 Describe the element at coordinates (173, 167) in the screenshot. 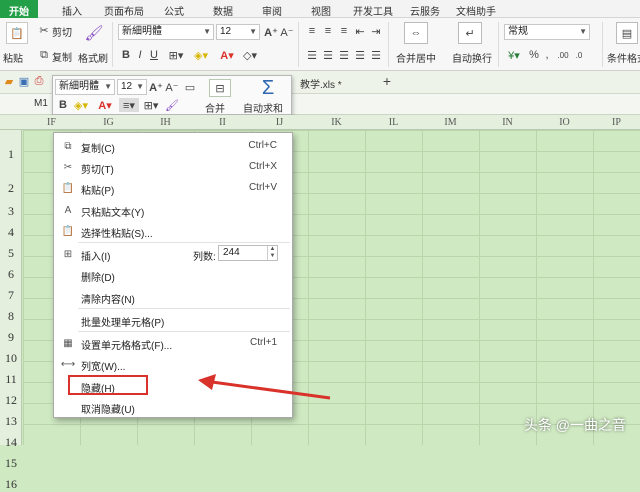

I see `menu-item-cut: ✂ 剪切(T) Ctrl+X` at that location.